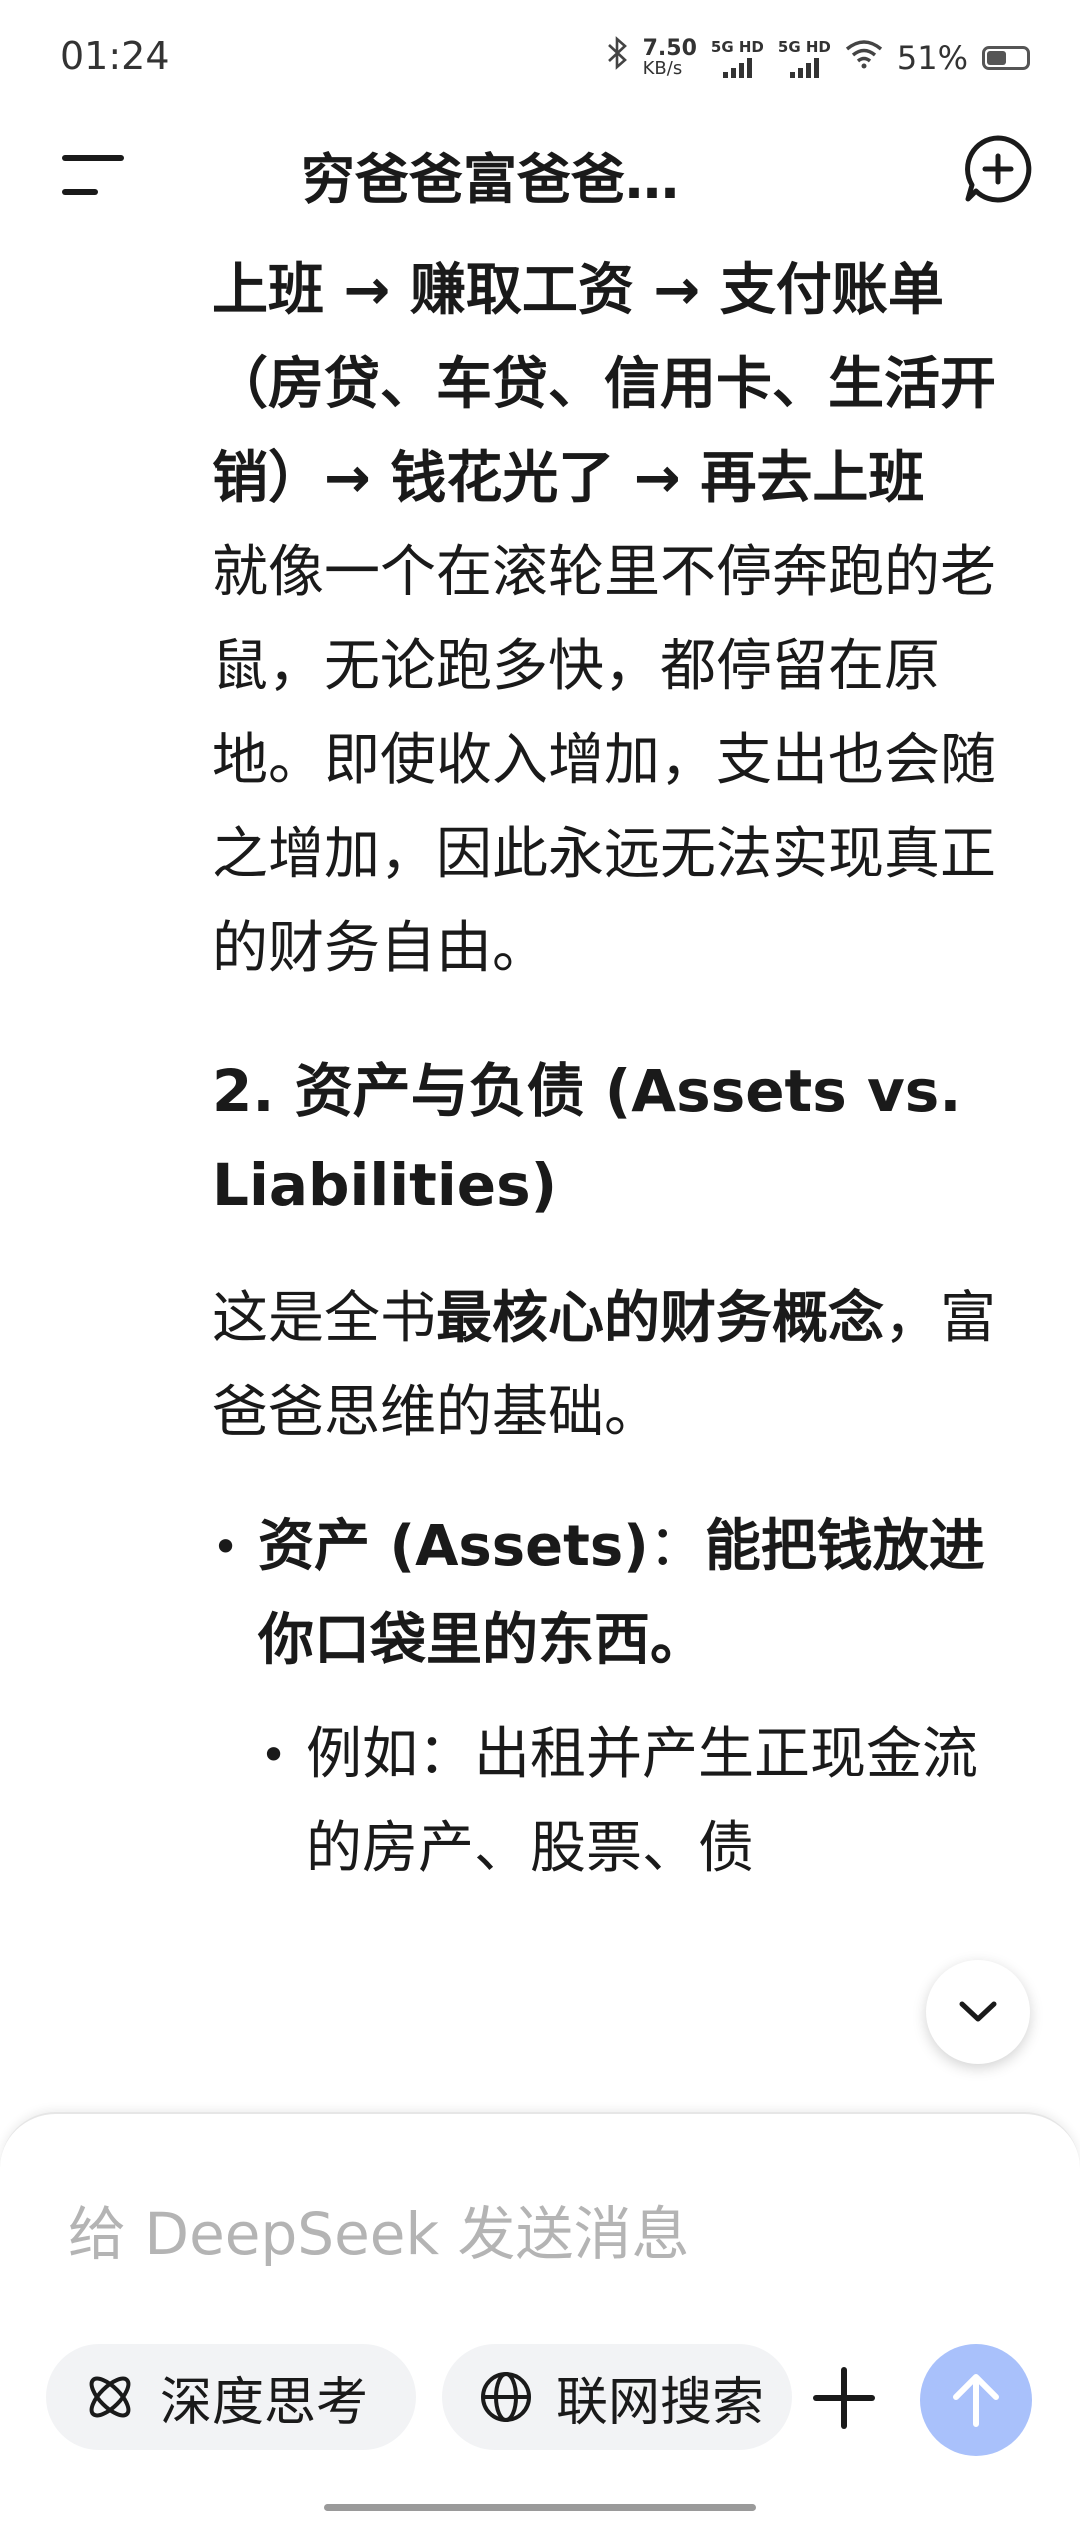  I want to click on status-icons: 7.50 KB/s 5G HD 5G HD 51%, so click(818, 57).